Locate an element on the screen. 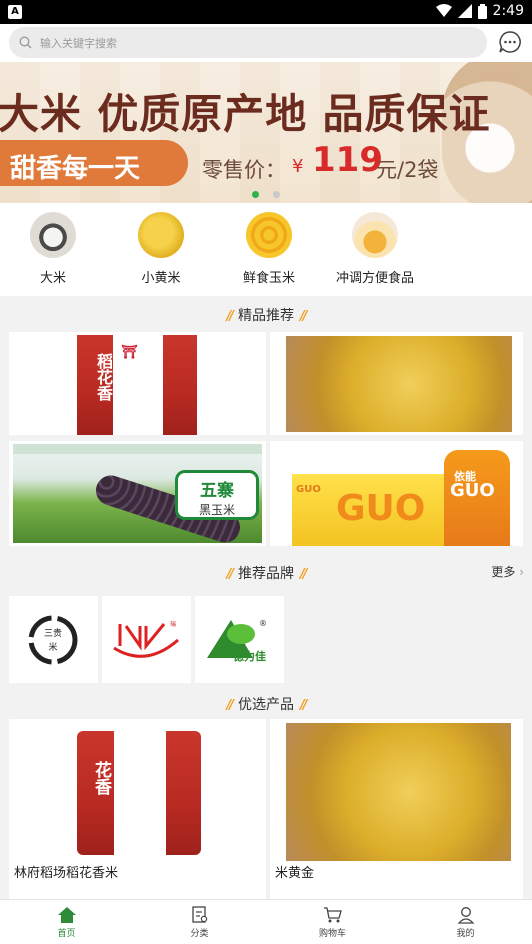 This screenshot has height=944, width=532. svg-text: 三贵 is located at coordinates (53, 633).